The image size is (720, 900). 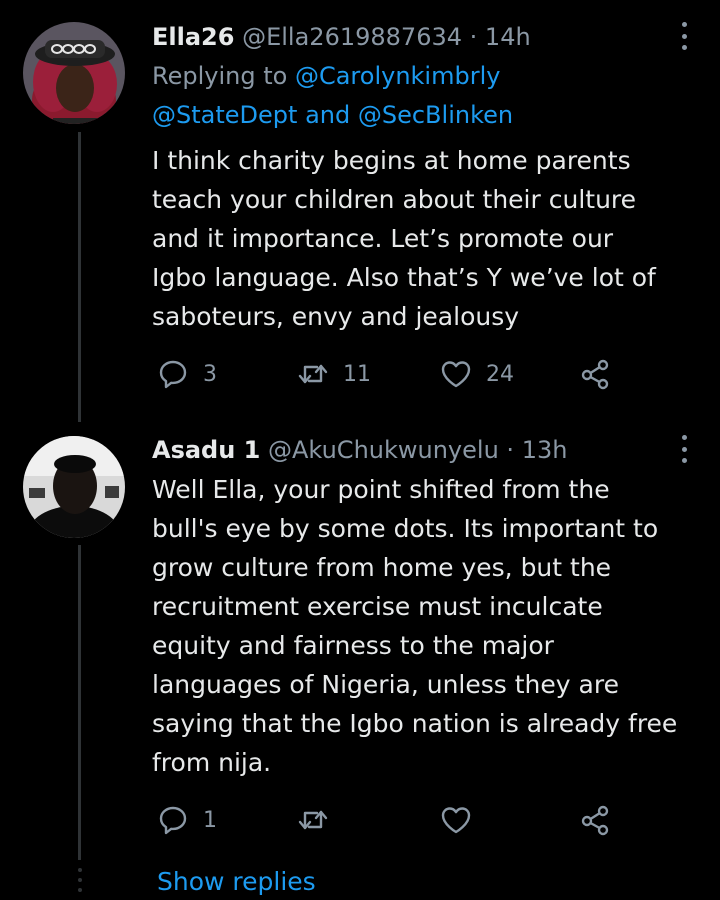 I want to click on thread-dots-icon, so click(x=80, y=880).